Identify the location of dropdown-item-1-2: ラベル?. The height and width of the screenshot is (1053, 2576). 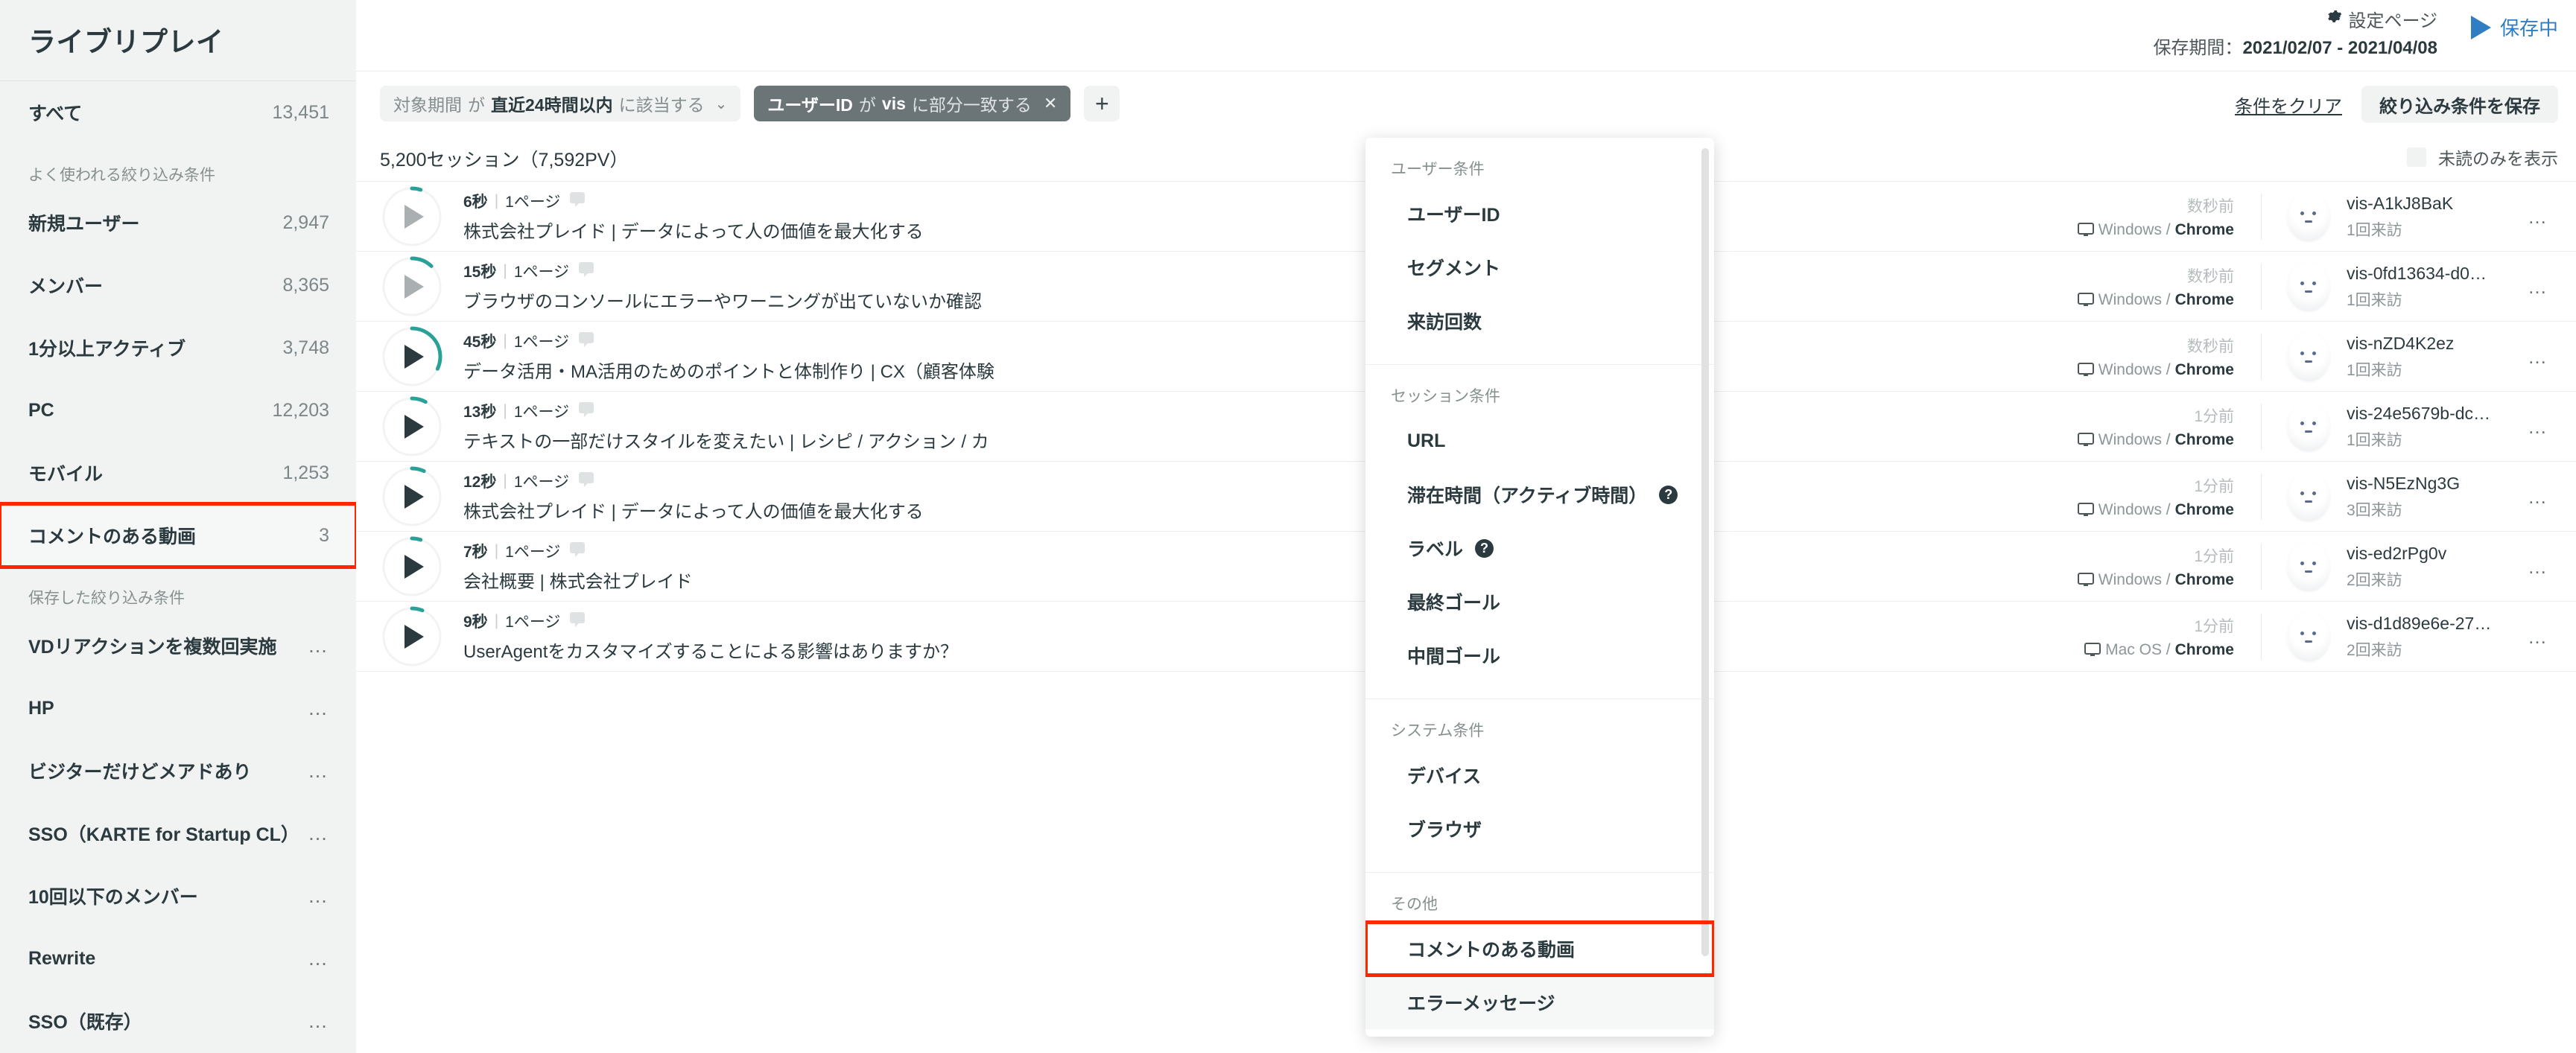
(1540, 548).